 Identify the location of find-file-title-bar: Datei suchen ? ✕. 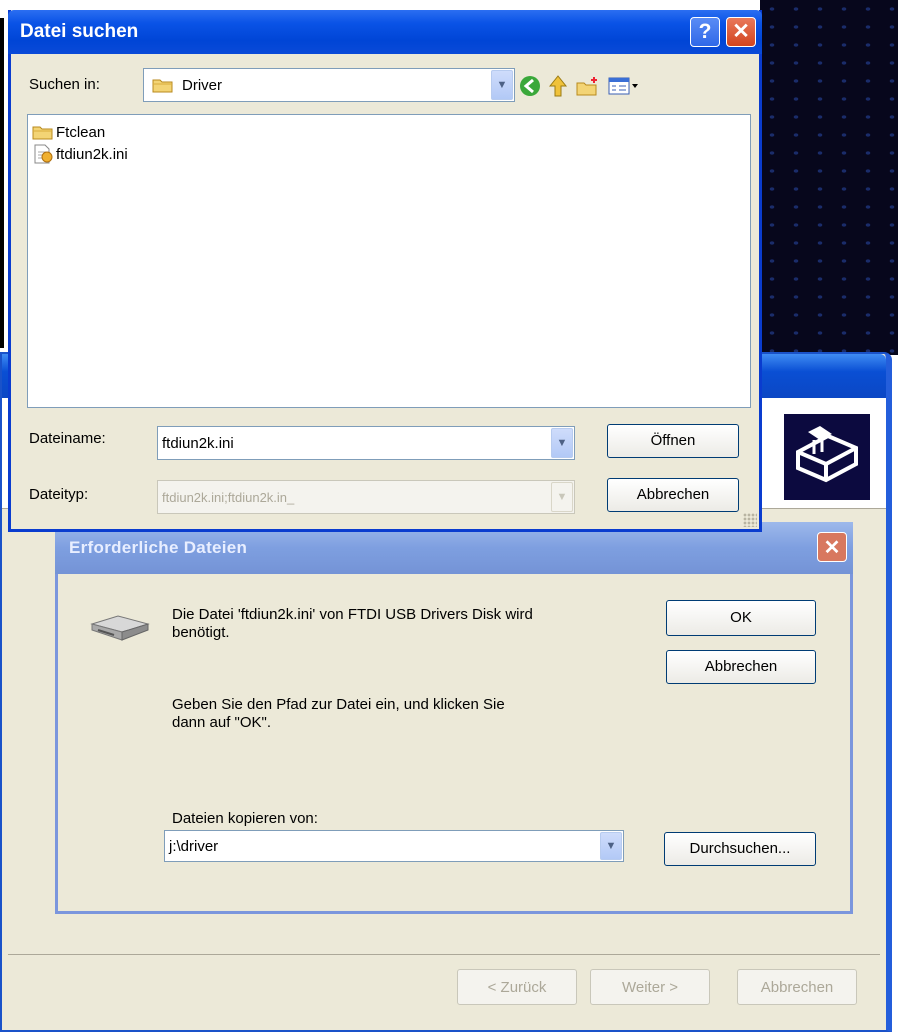
(385, 32).